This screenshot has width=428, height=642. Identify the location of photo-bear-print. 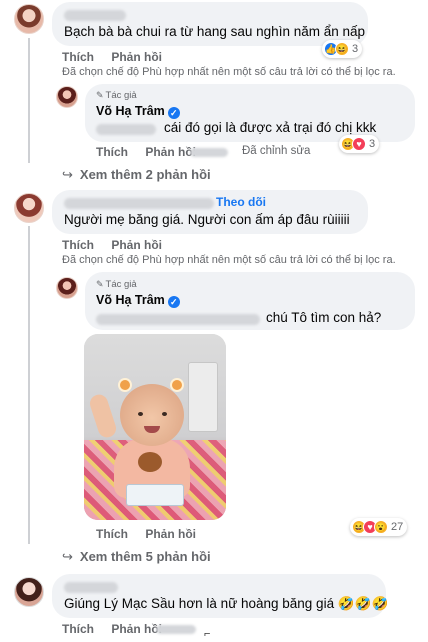
(150, 462).